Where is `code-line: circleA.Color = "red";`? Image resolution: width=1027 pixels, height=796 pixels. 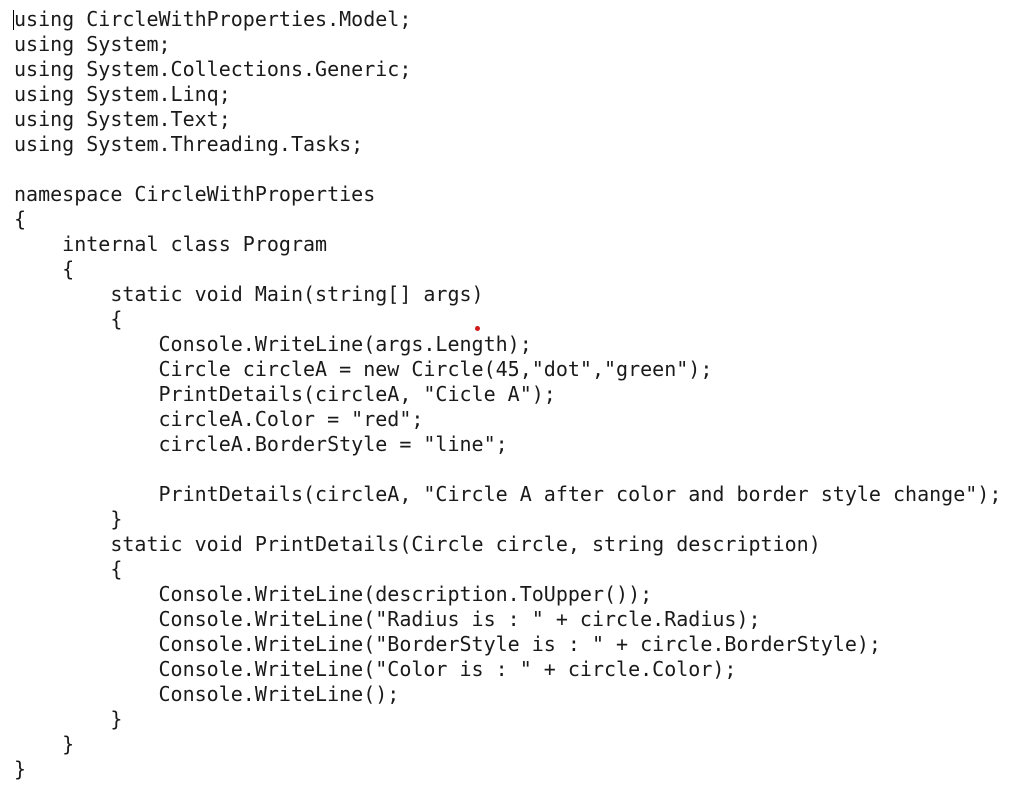
code-line: circleA.Color = "red"; is located at coordinates (520, 419).